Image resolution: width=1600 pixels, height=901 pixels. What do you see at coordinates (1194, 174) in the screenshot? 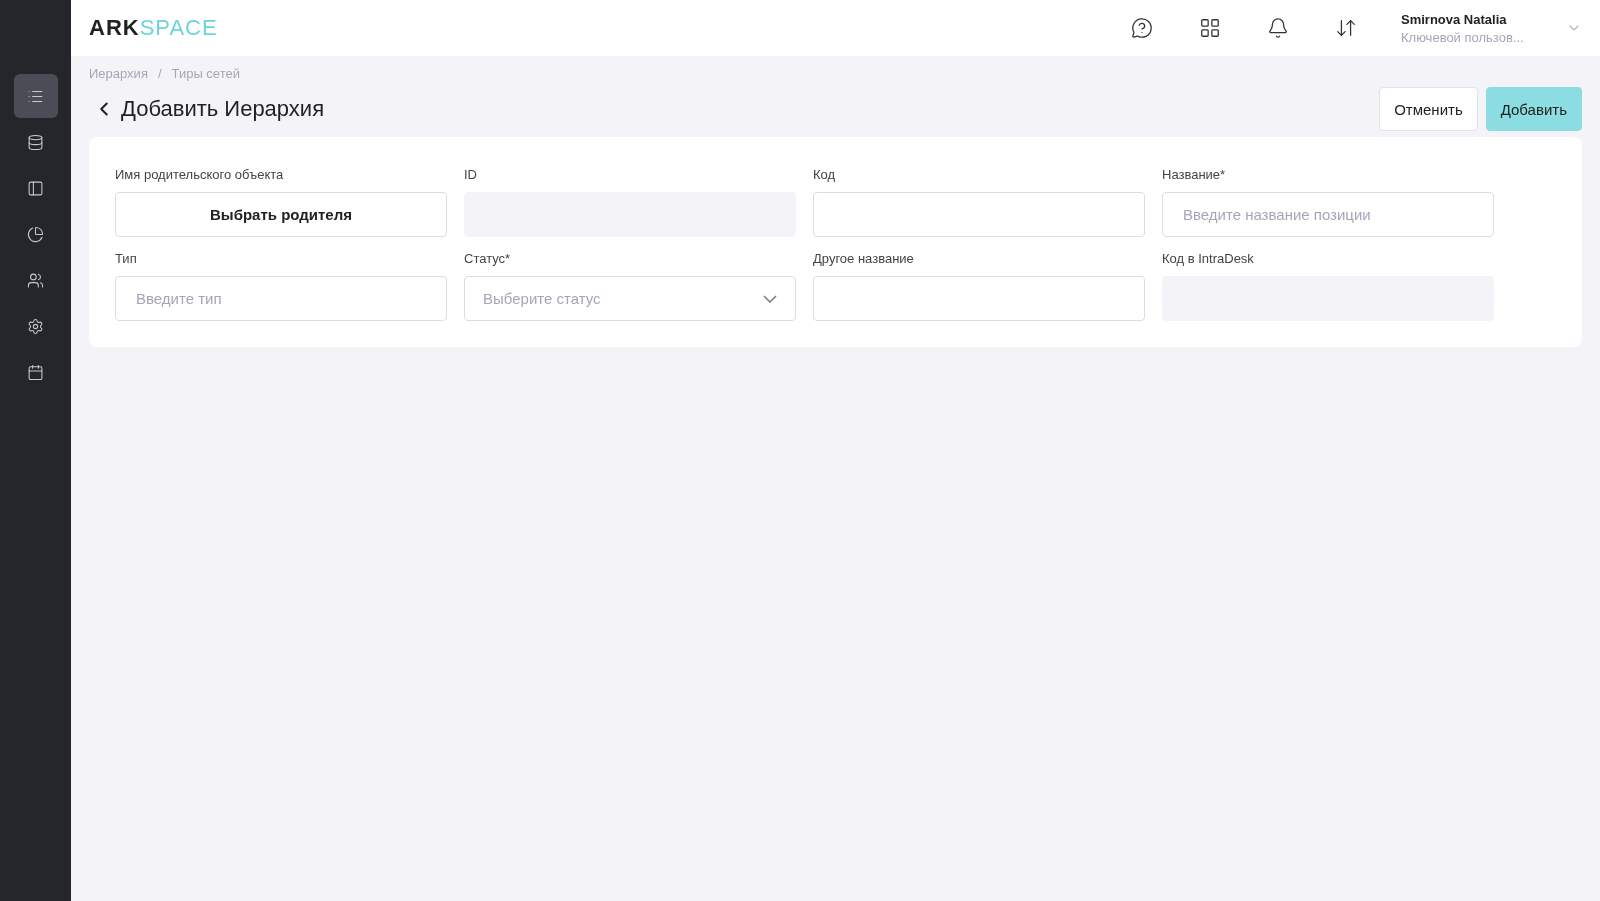
I see `field-label: Название*` at bounding box center [1194, 174].